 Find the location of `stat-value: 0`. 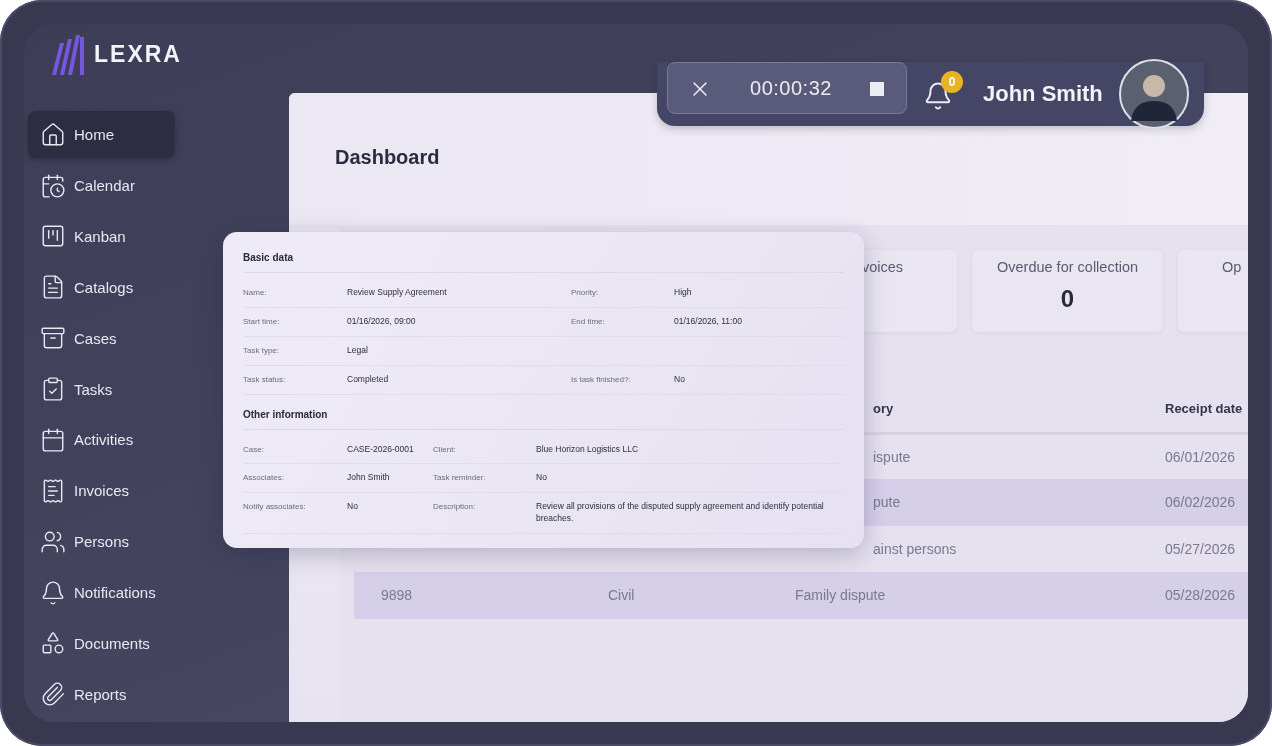

stat-value: 0 is located at coordinates (1067, 299).